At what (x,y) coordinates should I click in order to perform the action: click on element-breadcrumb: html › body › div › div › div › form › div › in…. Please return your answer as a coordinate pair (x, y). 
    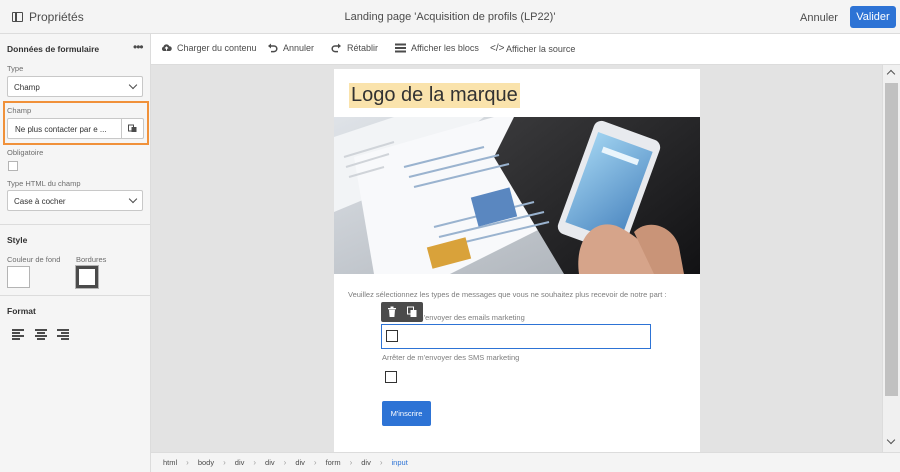
    Looking at the image, I should click on (525, 462).